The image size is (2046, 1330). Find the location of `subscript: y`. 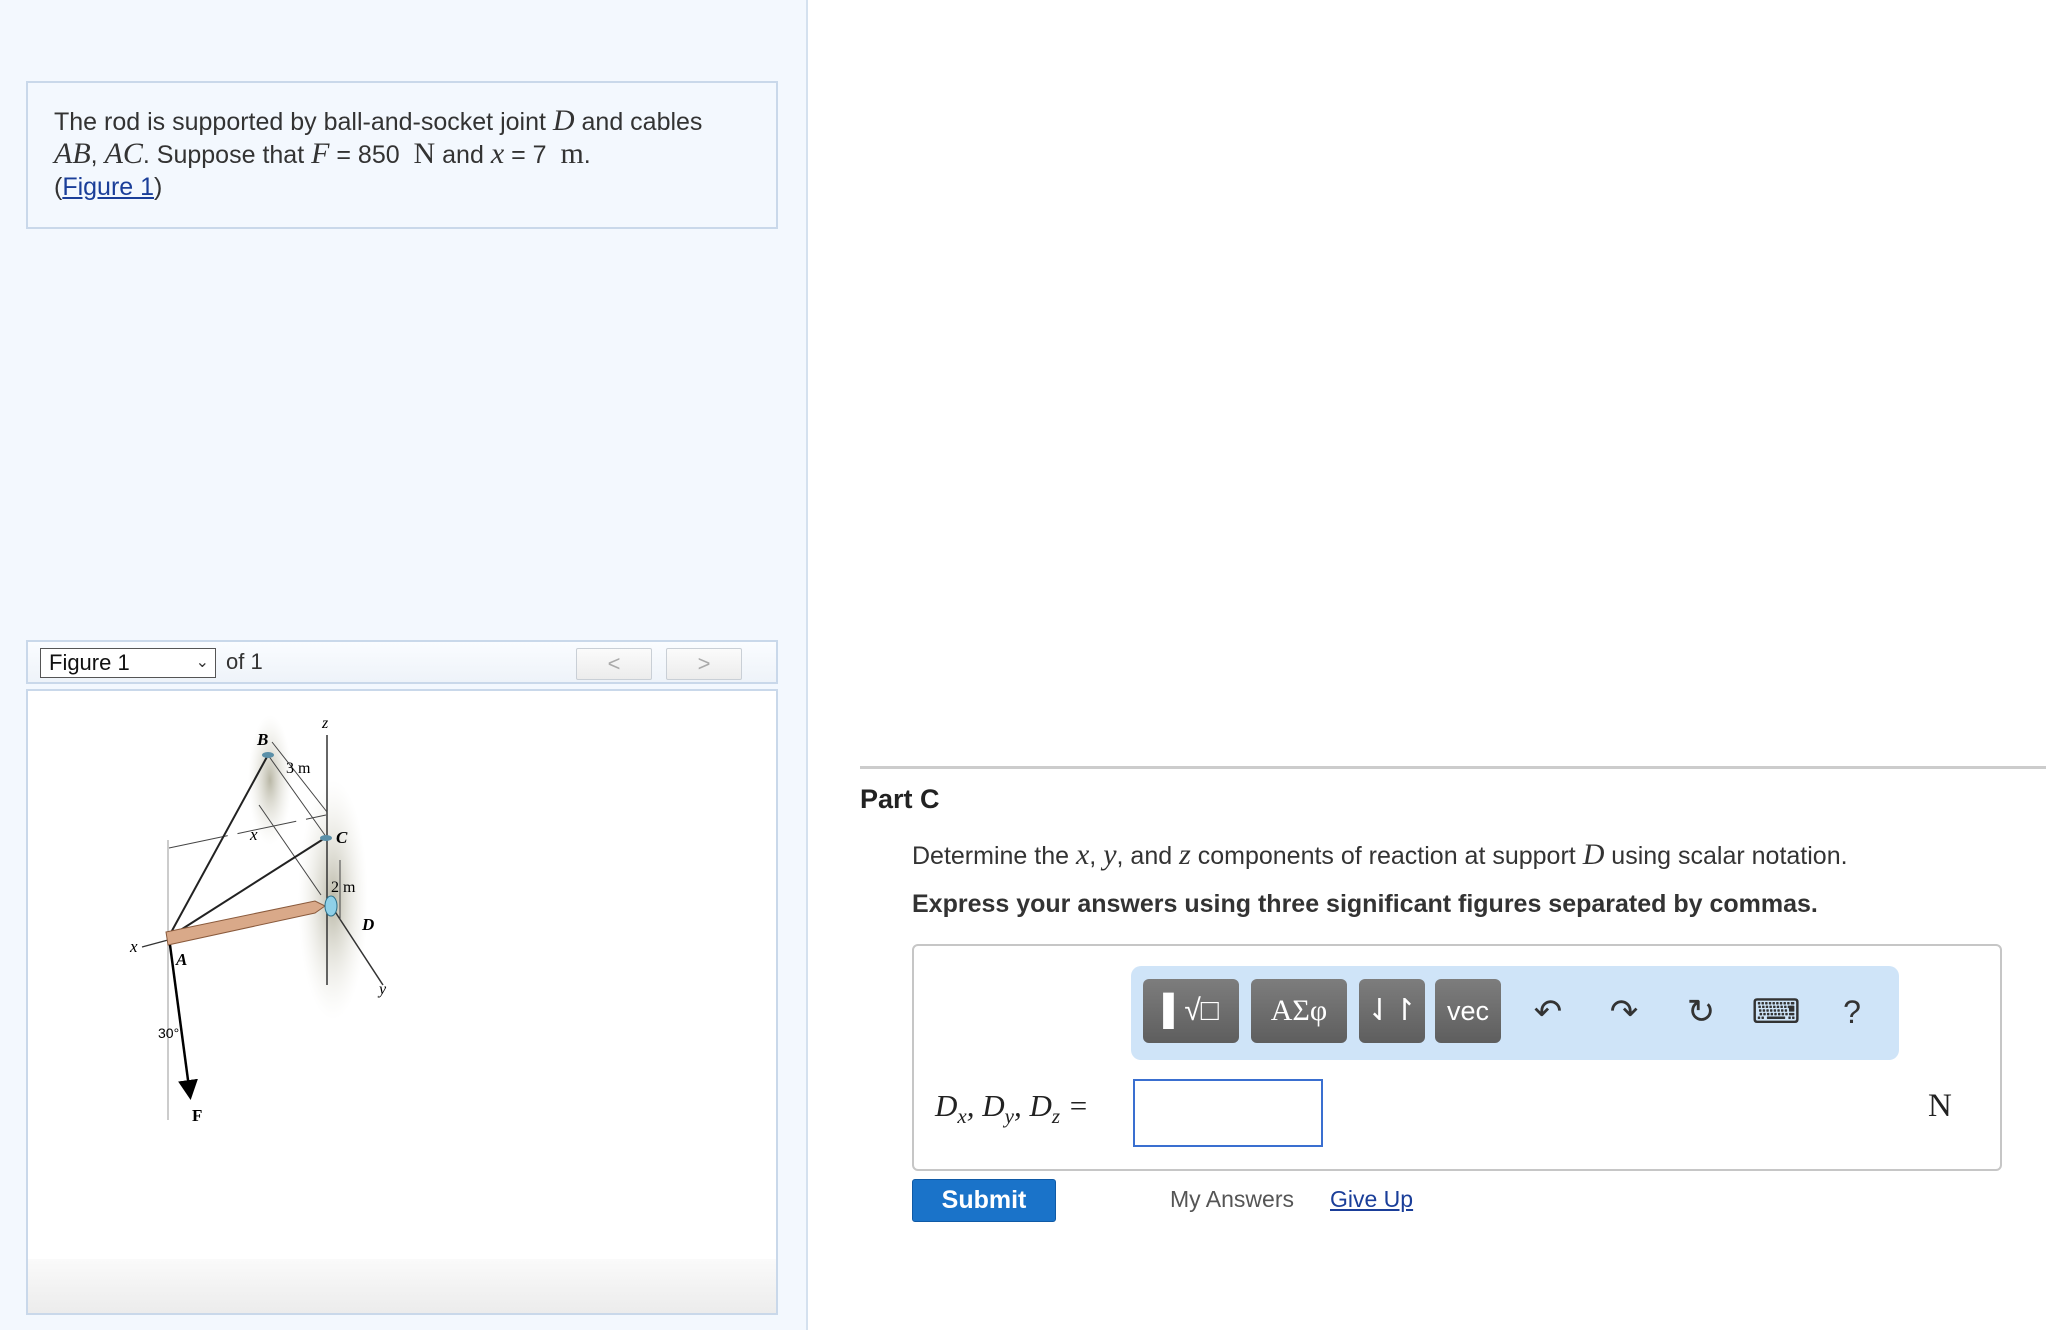

subscript: y is located at coordinates (1009, 1116).